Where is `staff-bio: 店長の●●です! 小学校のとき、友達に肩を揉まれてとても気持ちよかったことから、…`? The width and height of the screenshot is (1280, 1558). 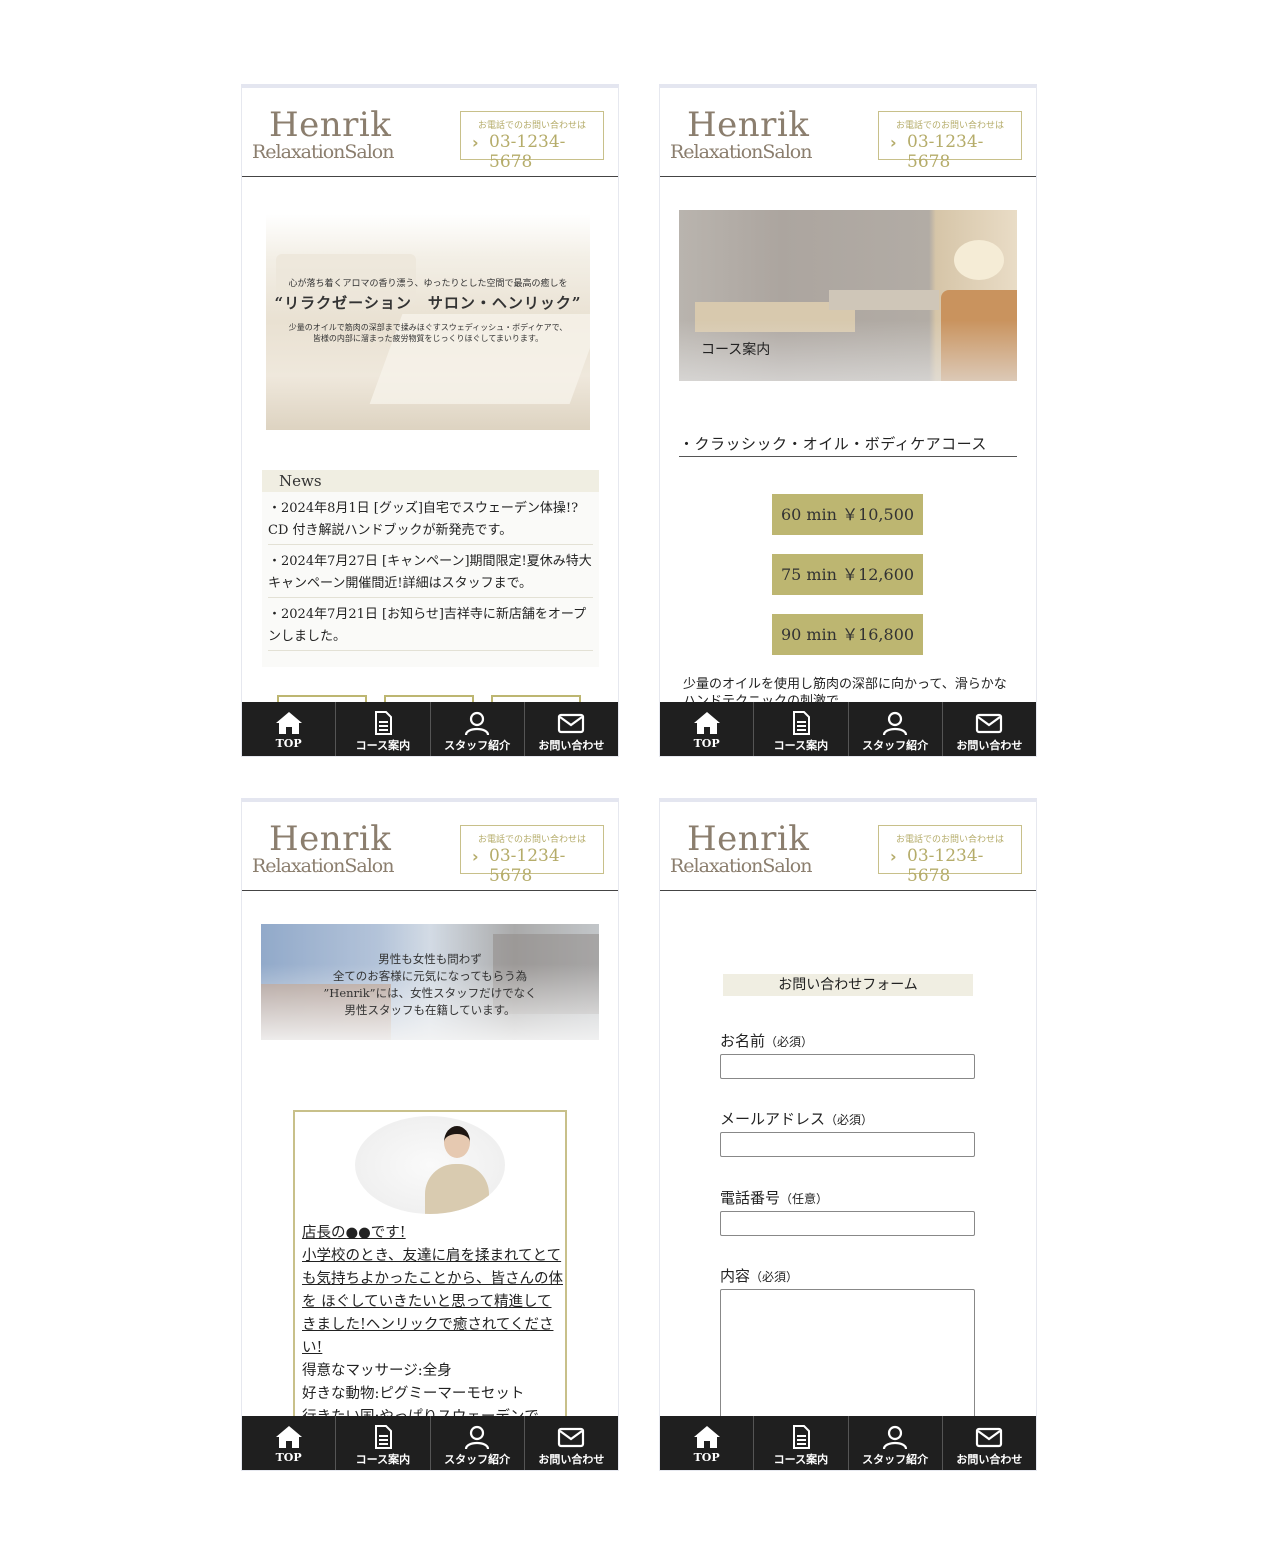
staff-bio: 店長の●●です! 小学校のとき、友達に肩を揉まれてとても気持ちよかったことから、… is located at coordinates (433, 1325).